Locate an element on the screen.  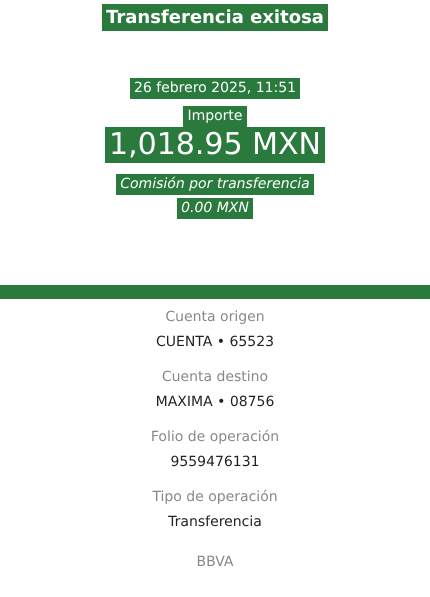
detail-label: Tipo de operación is located at coordinates (215, 497).